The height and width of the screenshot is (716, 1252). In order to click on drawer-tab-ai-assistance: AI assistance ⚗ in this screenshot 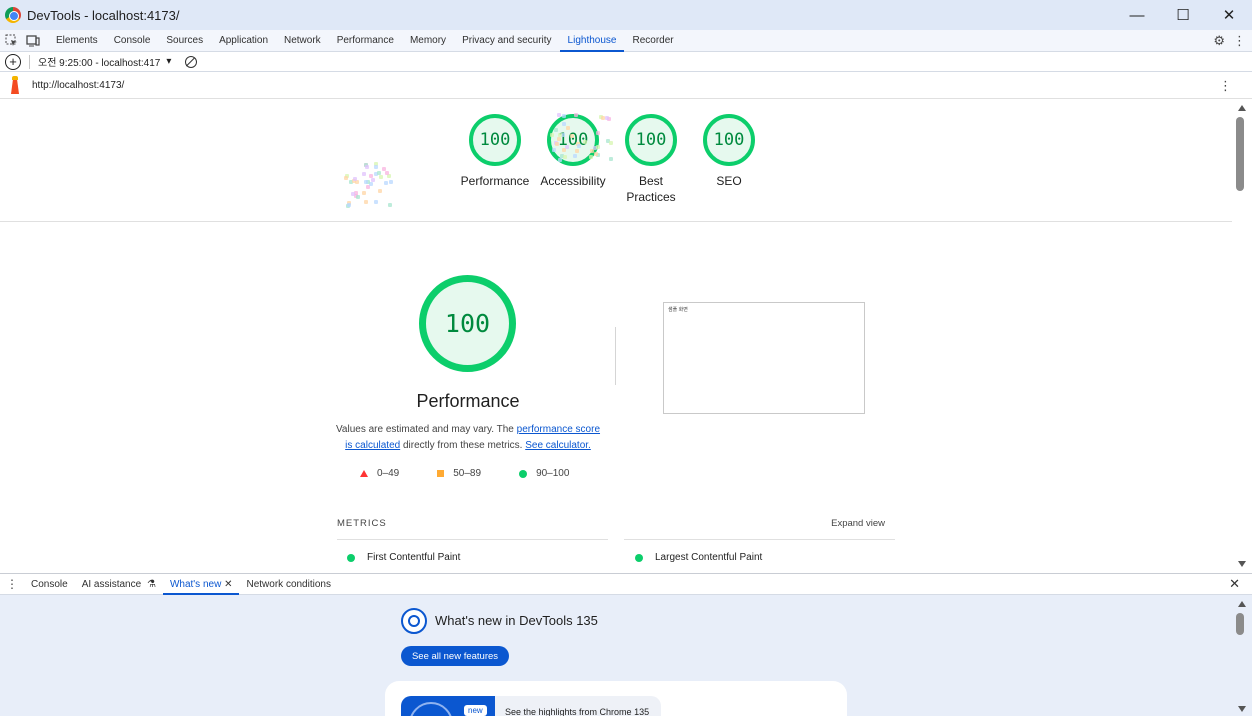, I will do `click(119, 584)`.